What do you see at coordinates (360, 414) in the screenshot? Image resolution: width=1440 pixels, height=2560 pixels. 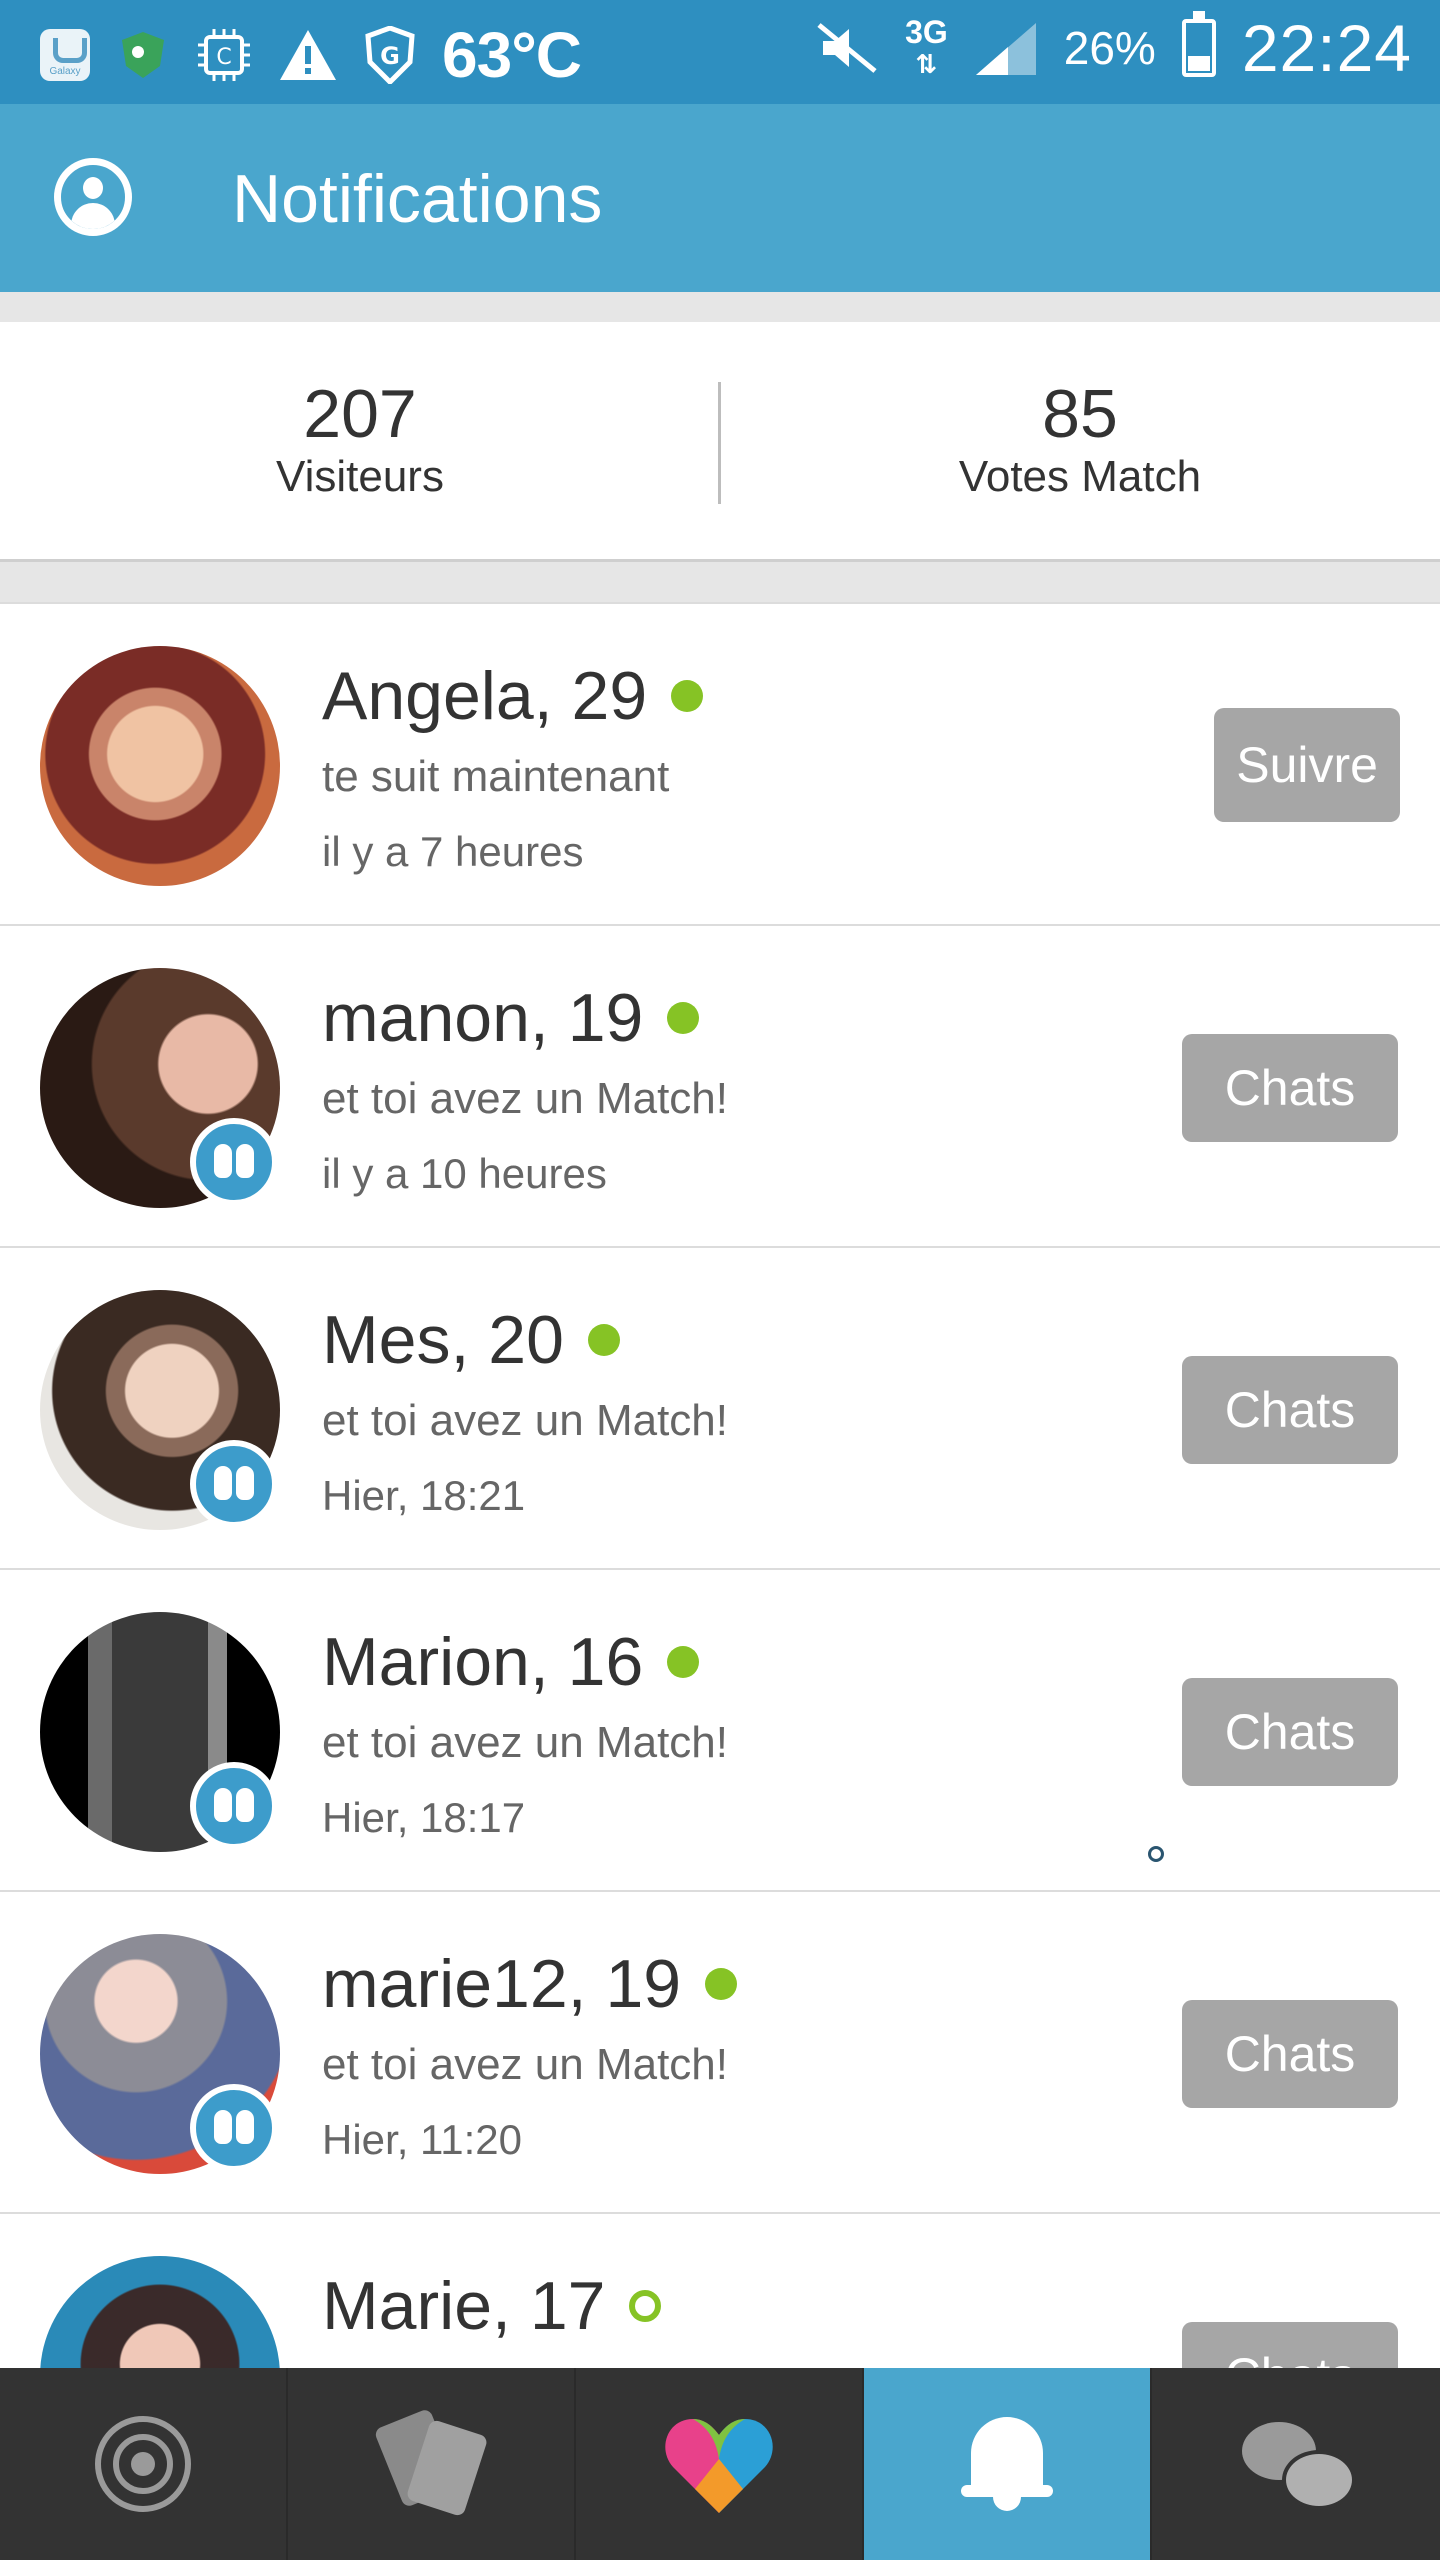 I see `visitors-count: 207` at bounding box center [360, 414].